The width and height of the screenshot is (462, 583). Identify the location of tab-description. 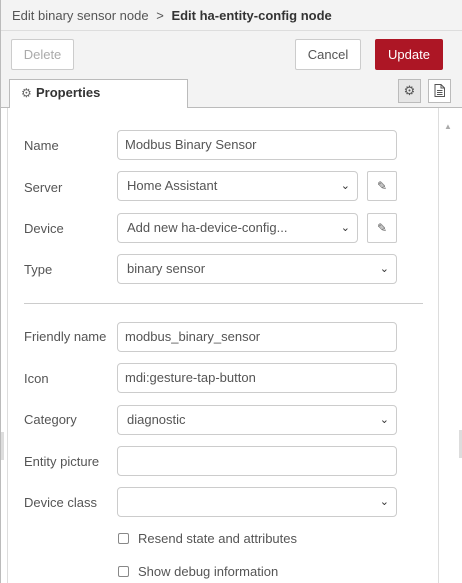
(439, 91).